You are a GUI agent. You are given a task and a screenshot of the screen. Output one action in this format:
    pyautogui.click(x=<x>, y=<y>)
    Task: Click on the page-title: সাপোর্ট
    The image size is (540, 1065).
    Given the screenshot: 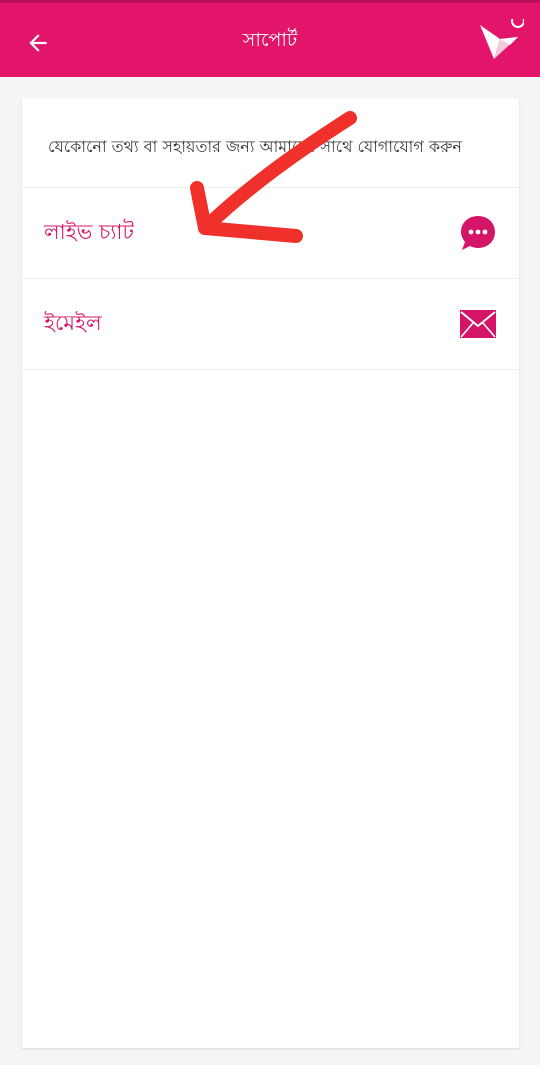 What is the action you would take?
    pyautogui.click(x=270, y=40)
    